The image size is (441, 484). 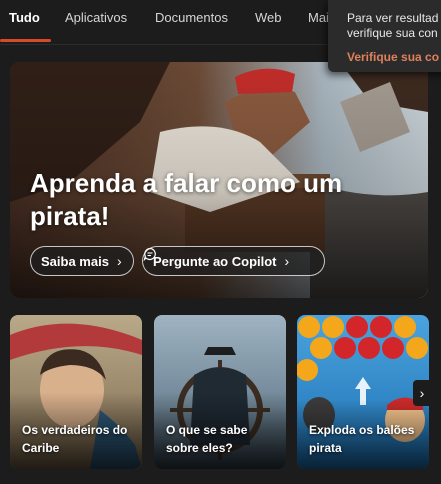 What do you see at coordinates (75, 261) in the screenshot?
I see `learn-more-label: Saiba mais` at bounding box center [75, 261].